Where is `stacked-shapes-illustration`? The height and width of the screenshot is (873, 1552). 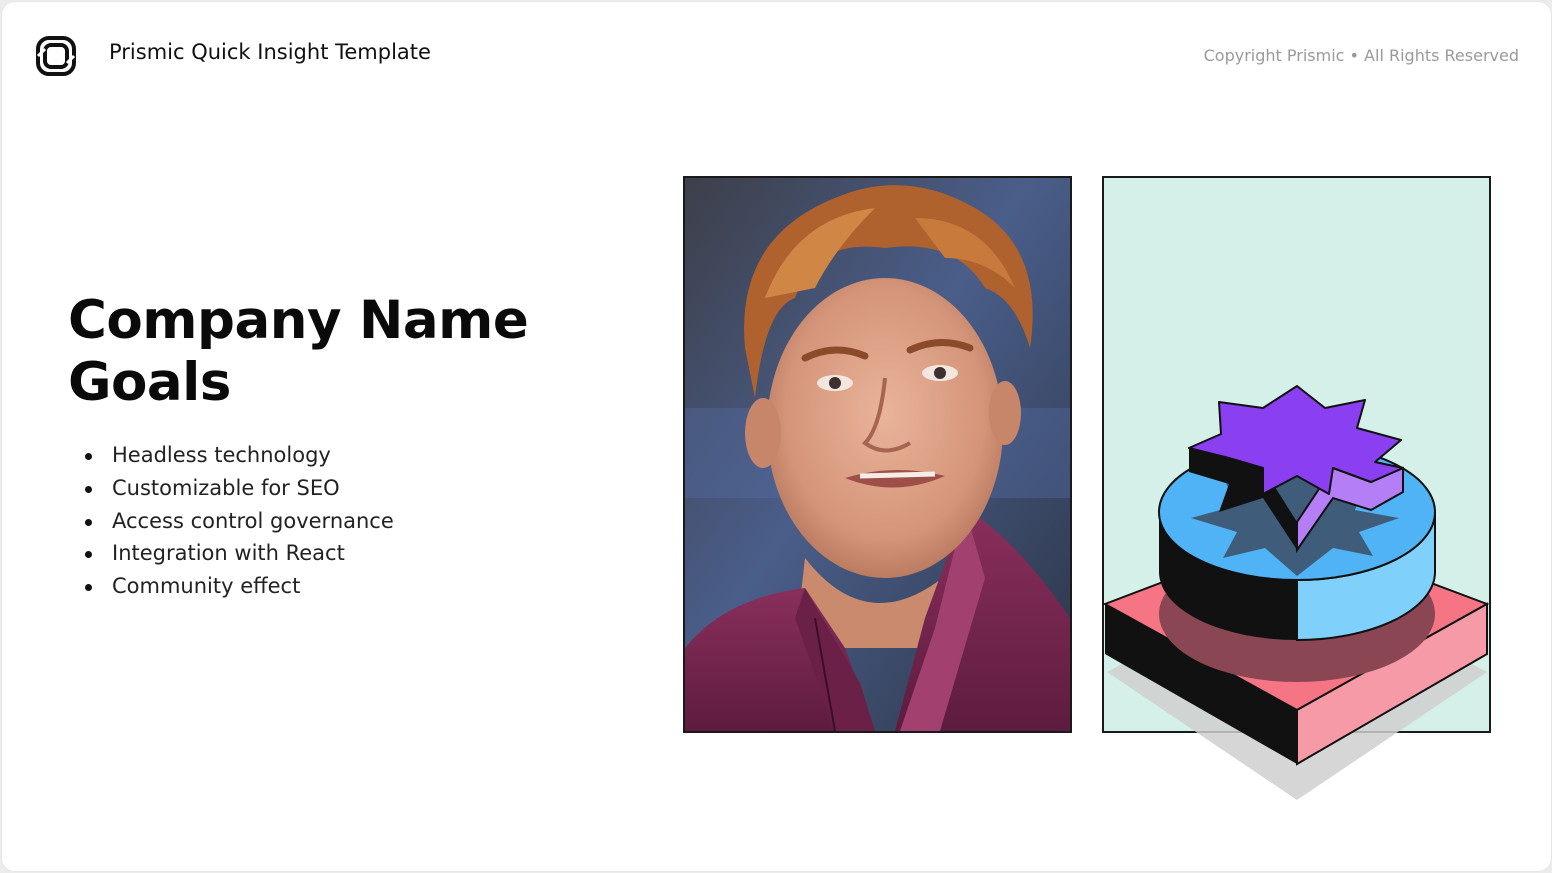
stacked-shapes-illustration is located at coordinates (1297, 592).